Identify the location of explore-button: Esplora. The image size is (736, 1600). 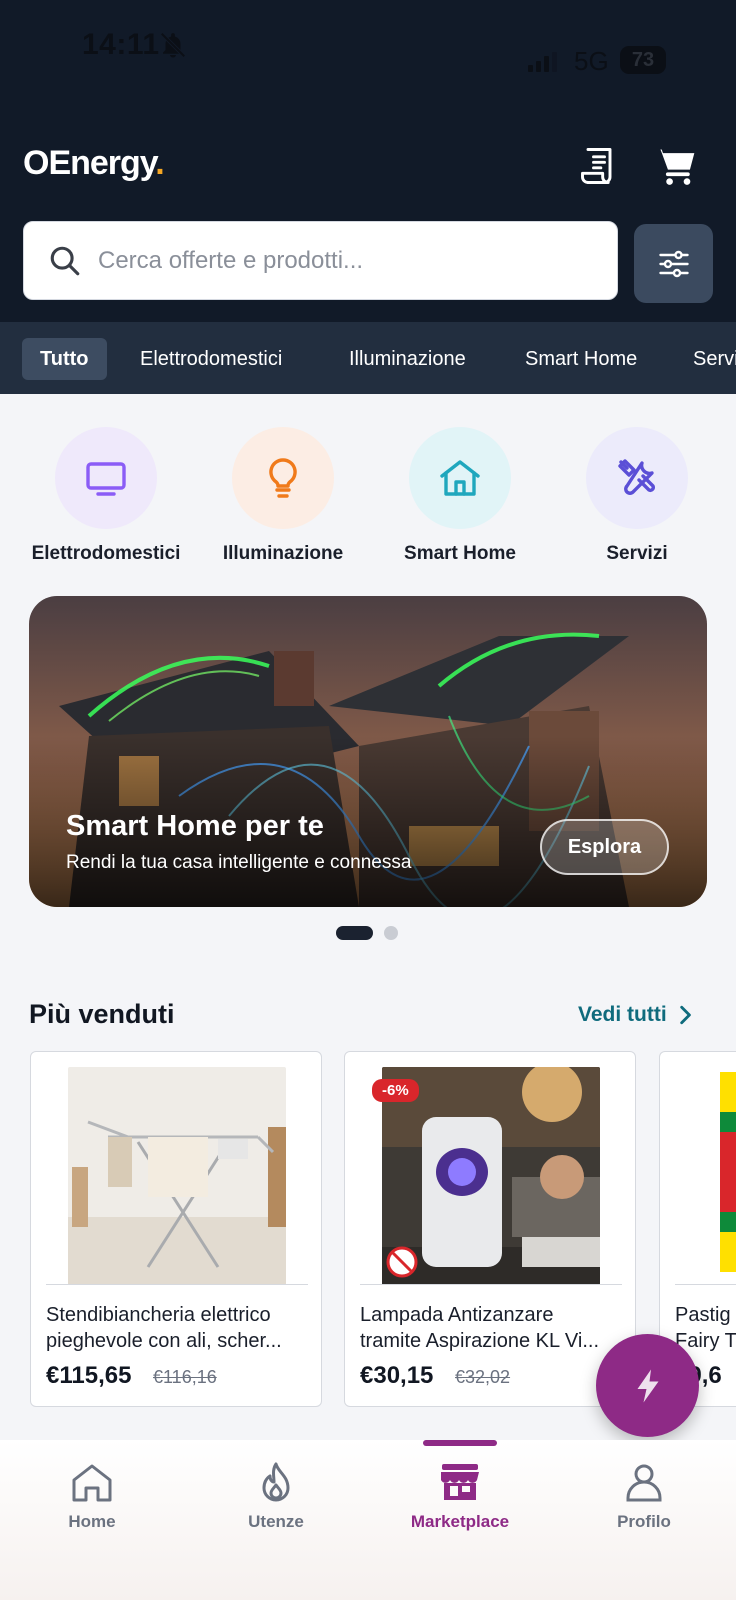
(604, 847).